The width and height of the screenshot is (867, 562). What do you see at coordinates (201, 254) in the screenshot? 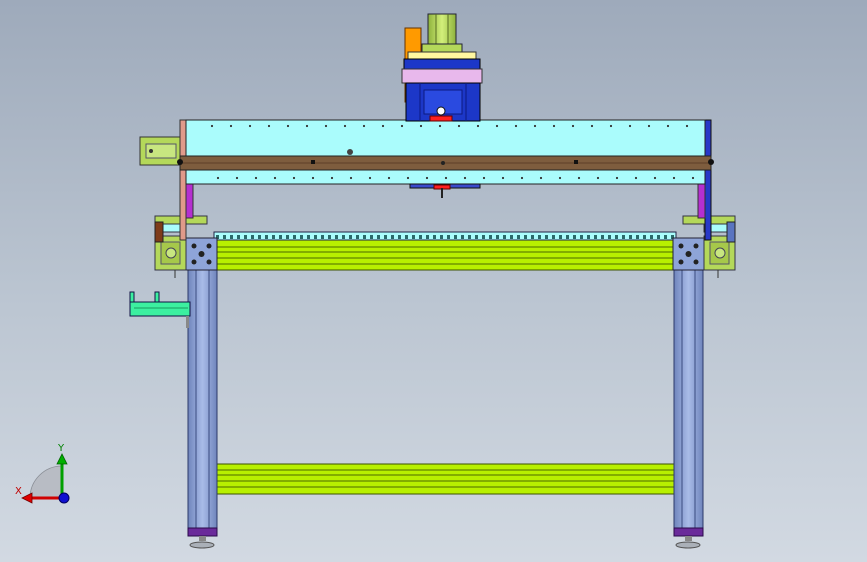
I see `left-corner-bracket` at bounding box center [201, 254].